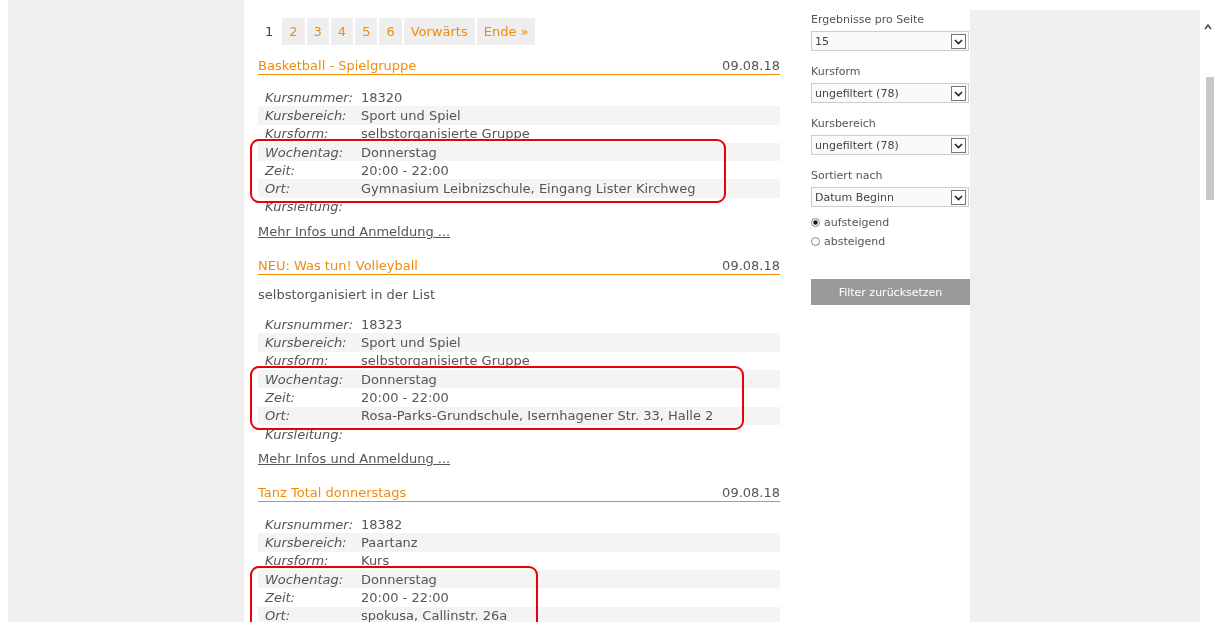 The height and width of the screenshot is (622, 1214). I want to click on detail-value: 18382, so click(382, 524).